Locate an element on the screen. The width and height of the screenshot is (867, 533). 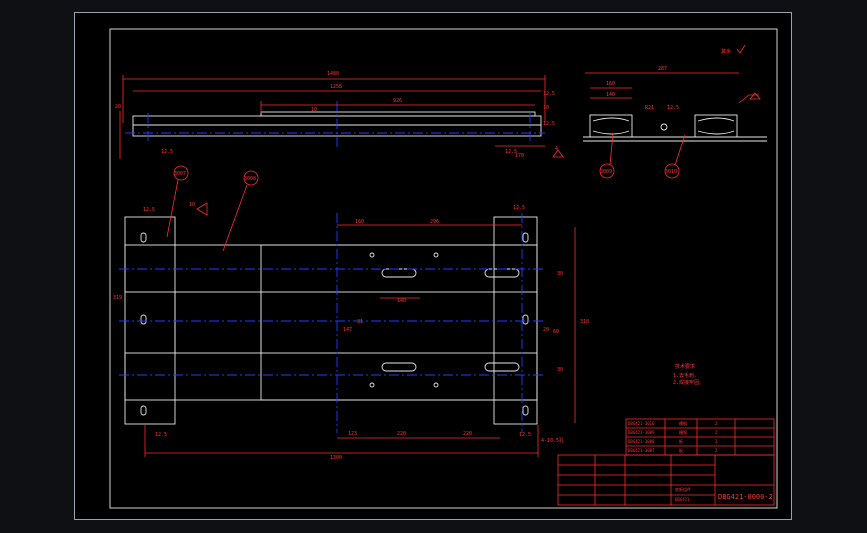
weld-symbol-icon is located at coordinates (202, 209).